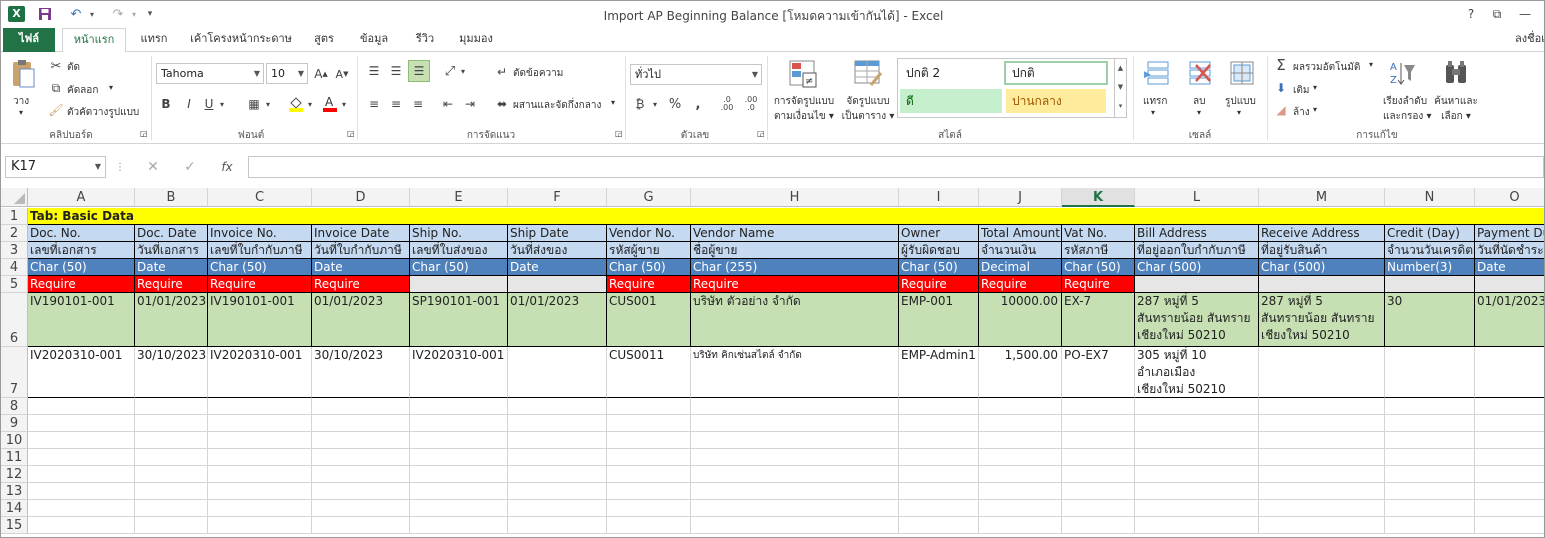 This screenshot has width=1545, height=538. What do you see at coordinates (425, 40) in the screenshot?
I see `tab-review: รีวิว` at bounding box center [425, 40].